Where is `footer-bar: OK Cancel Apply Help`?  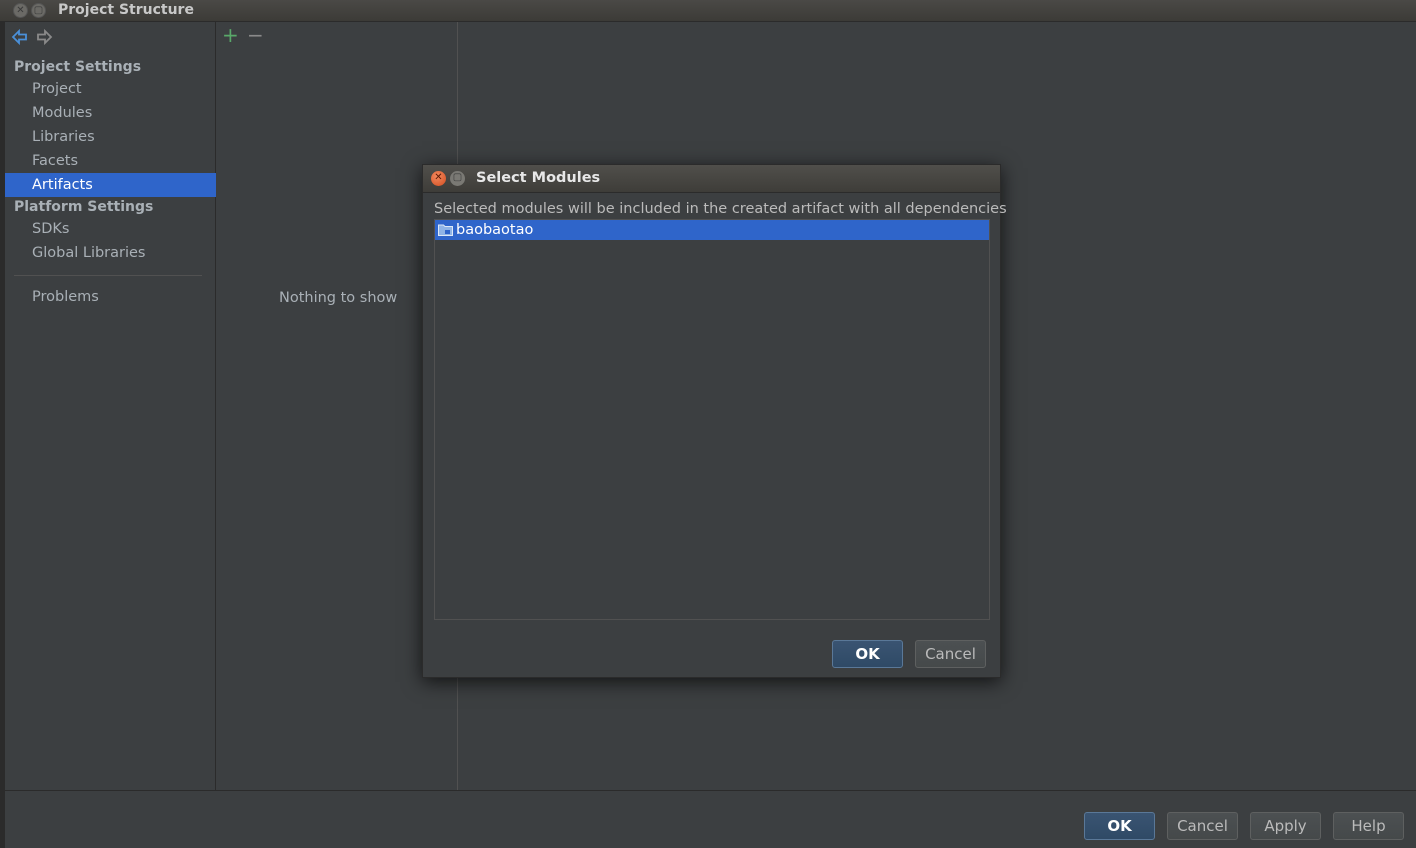 footer-bar: OK Cancel Apply Help is located at coordinates (710, 819).